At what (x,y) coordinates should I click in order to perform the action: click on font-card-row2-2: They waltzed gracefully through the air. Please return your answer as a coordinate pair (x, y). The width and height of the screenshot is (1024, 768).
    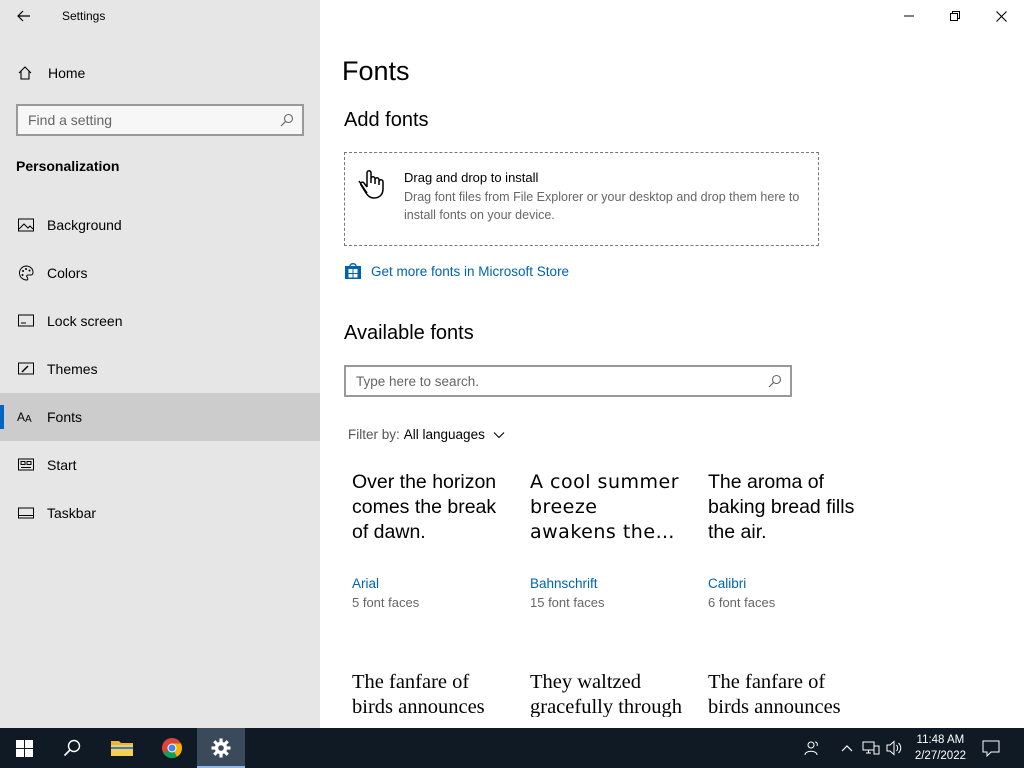
    Looking at the image, I should click on (610, 693).